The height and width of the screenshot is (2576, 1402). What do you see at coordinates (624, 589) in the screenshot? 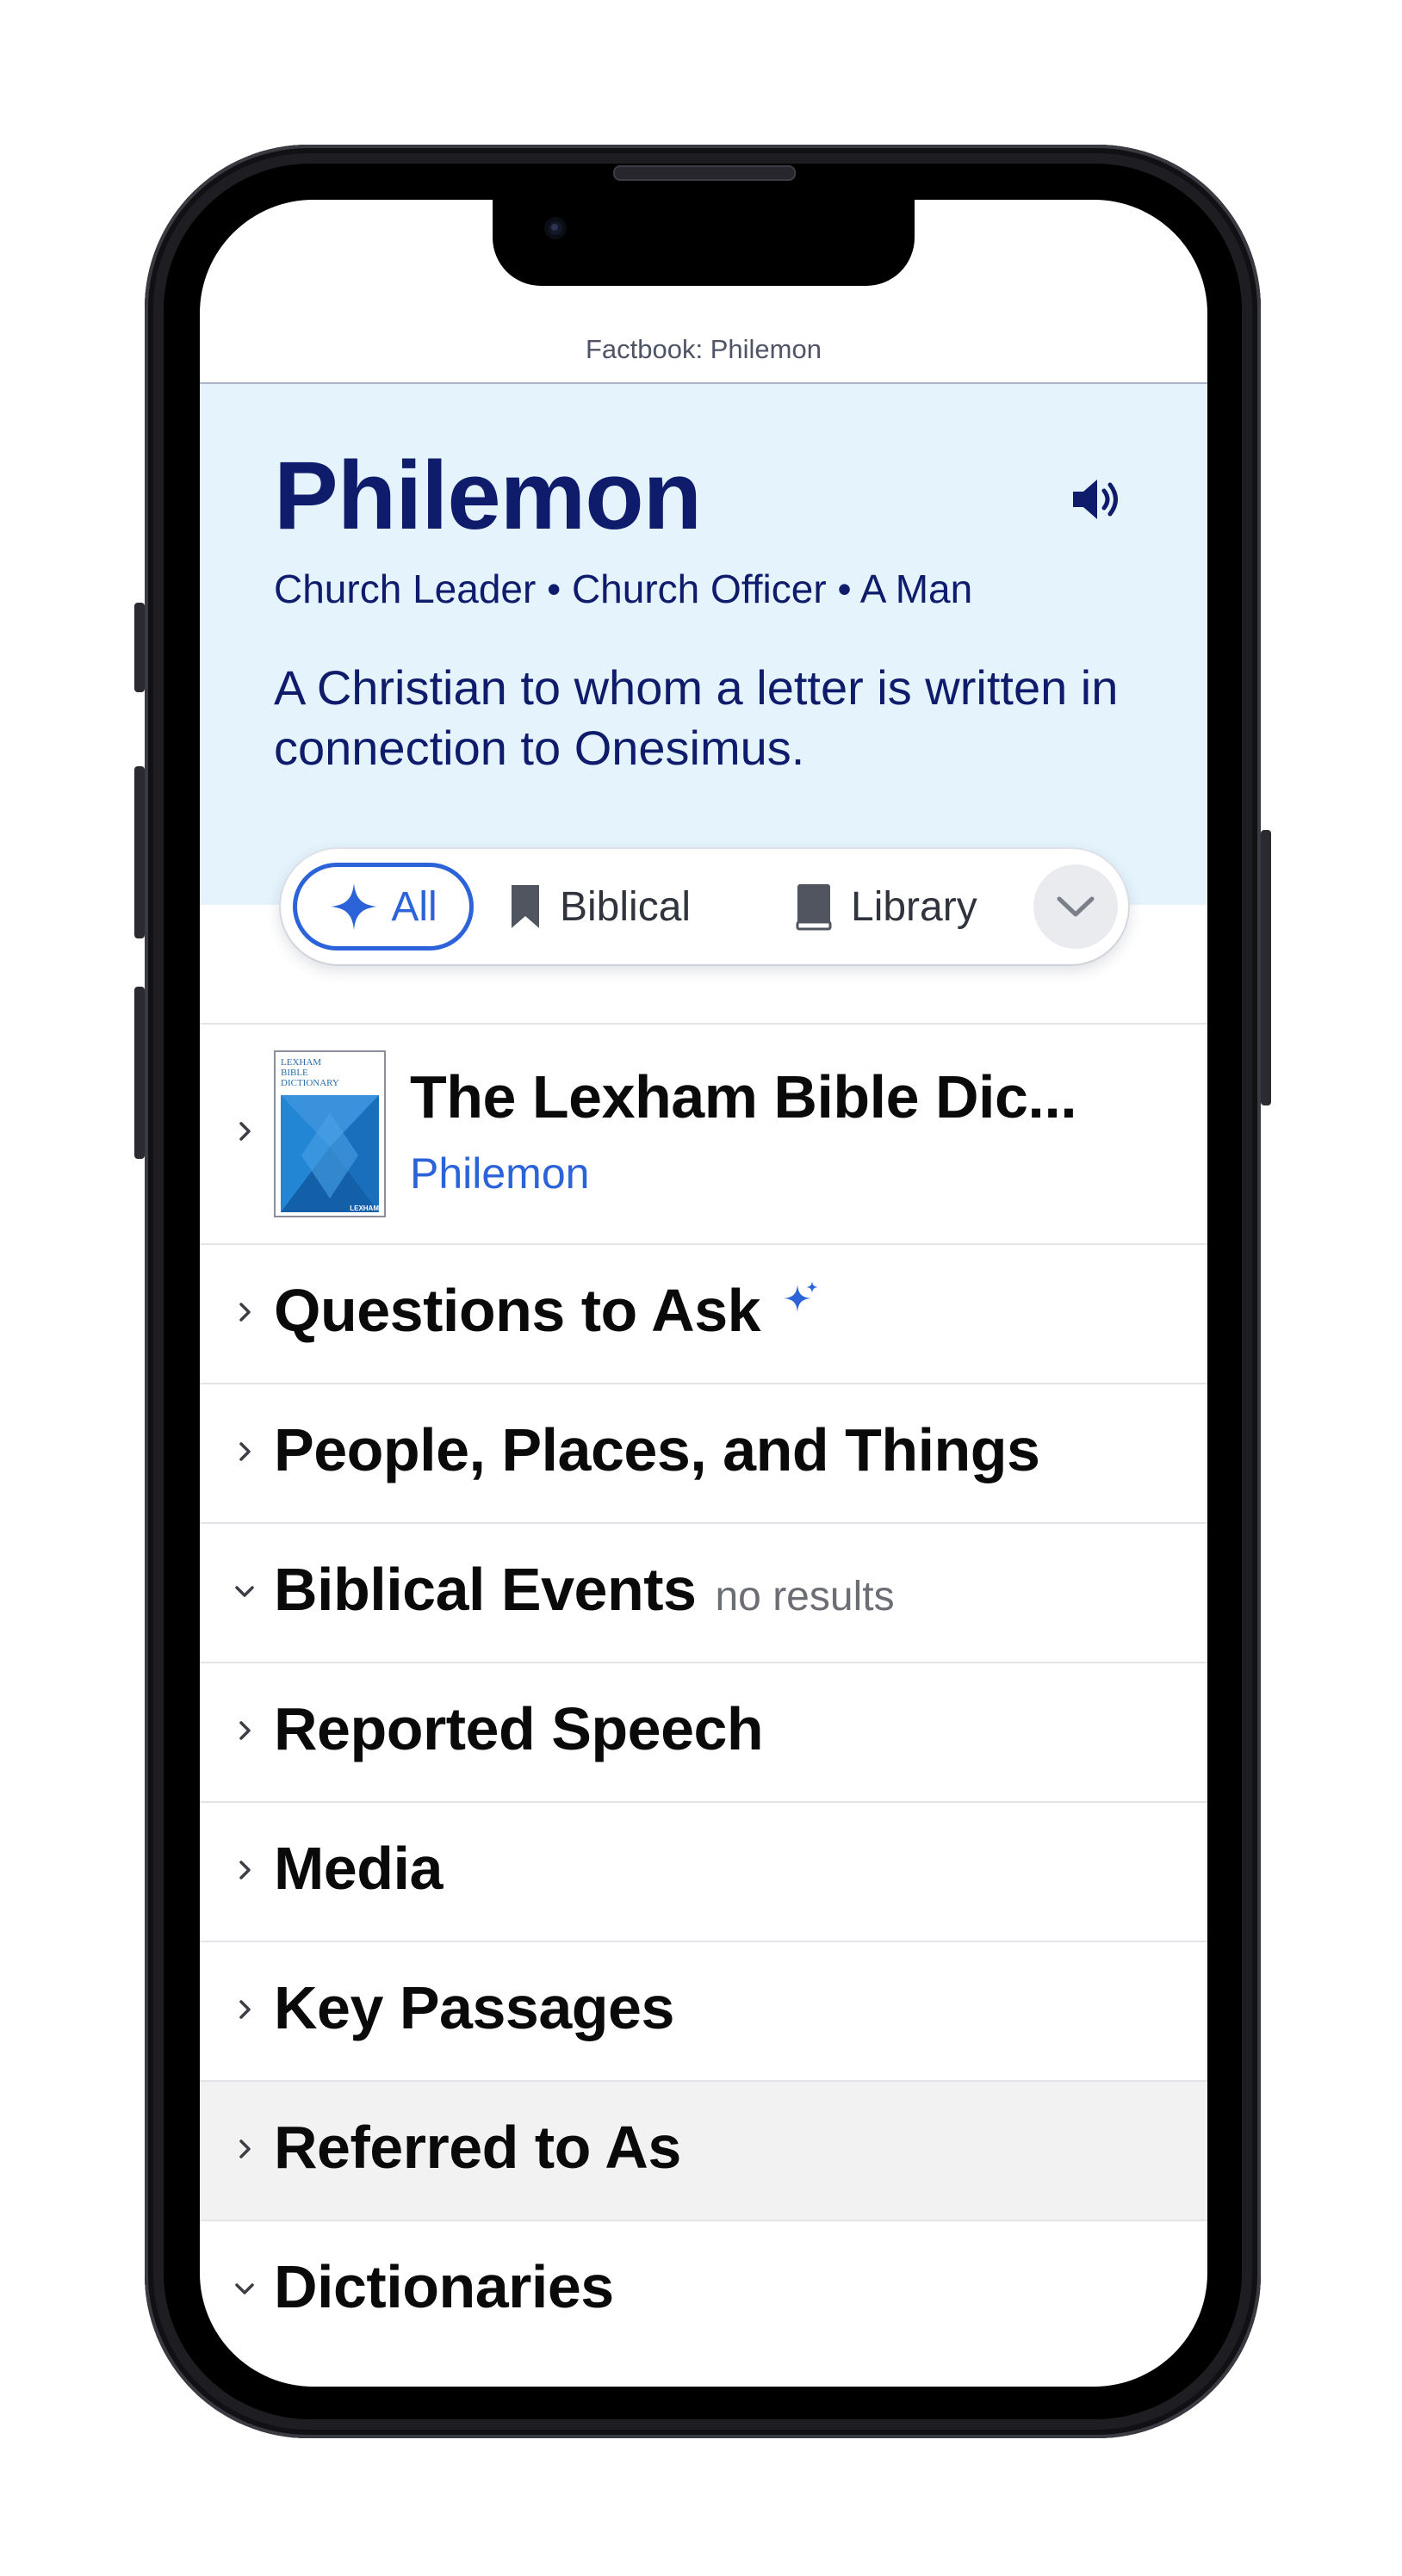
I see `page-subtitle: Church Leader • Church Officer • A Man` at bounding box center [624, 589].